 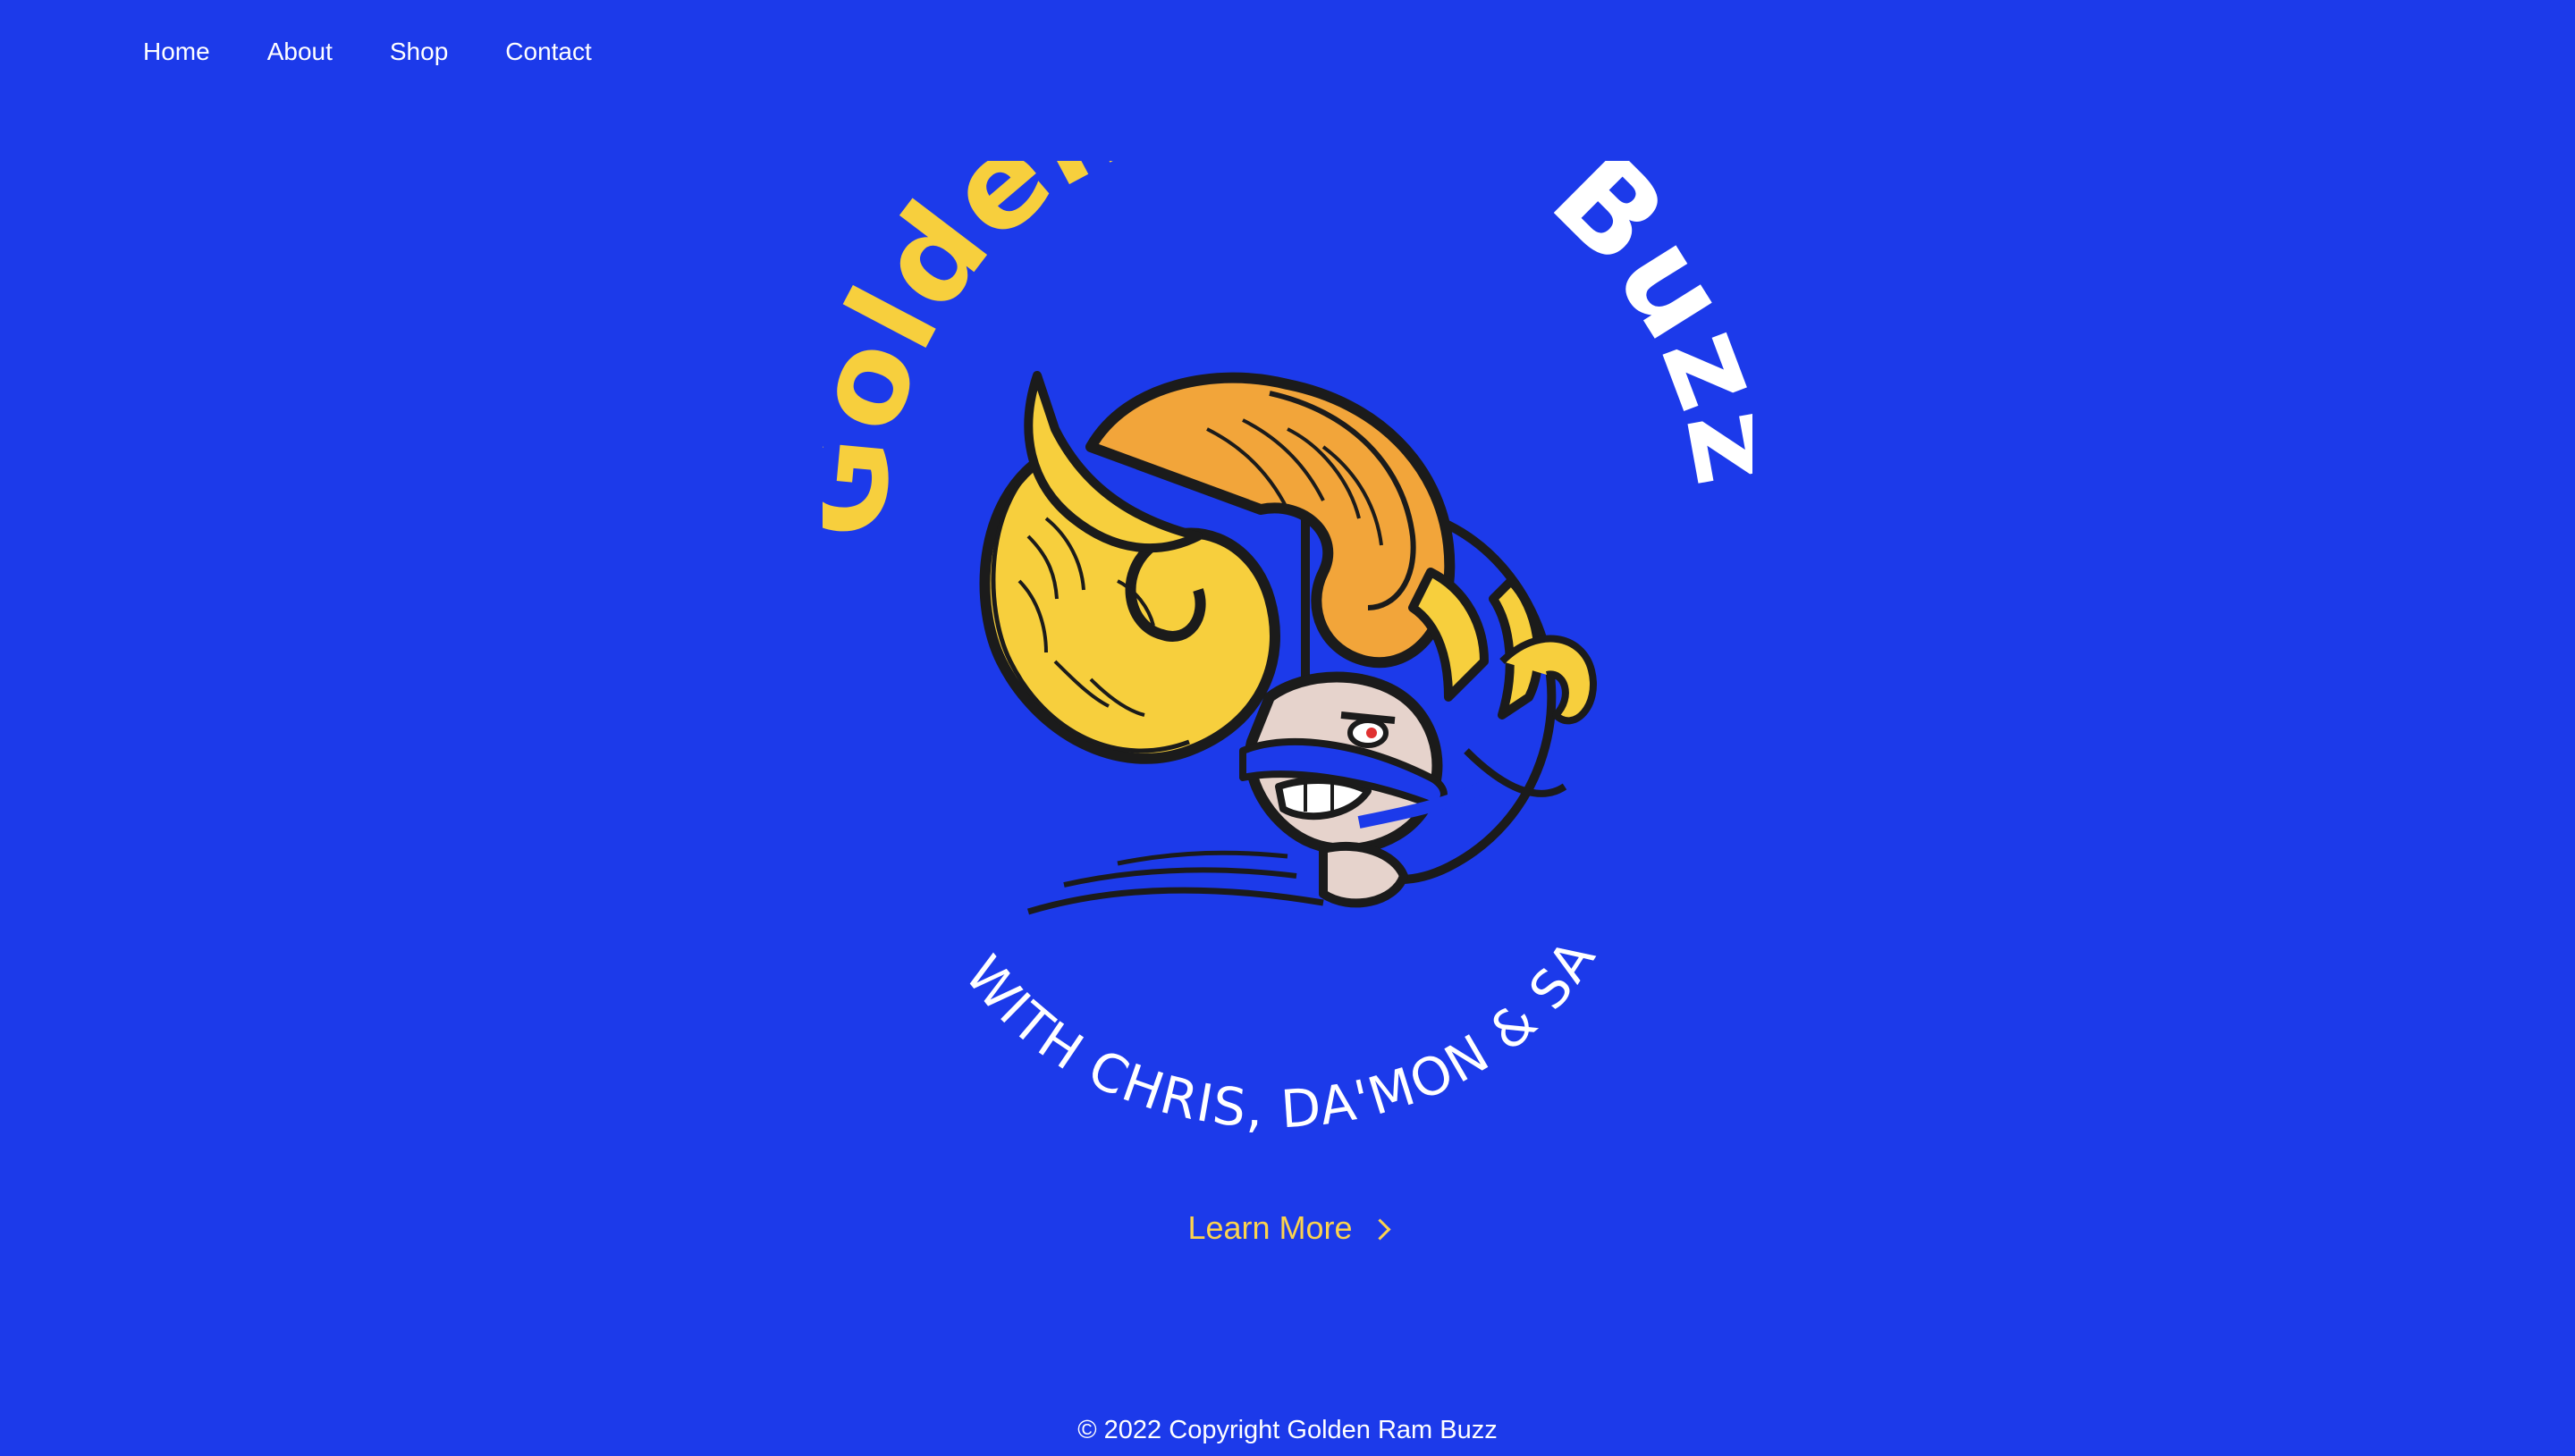 I want to click on logo-title-white: Buzz, so click(x=1638, y=328).